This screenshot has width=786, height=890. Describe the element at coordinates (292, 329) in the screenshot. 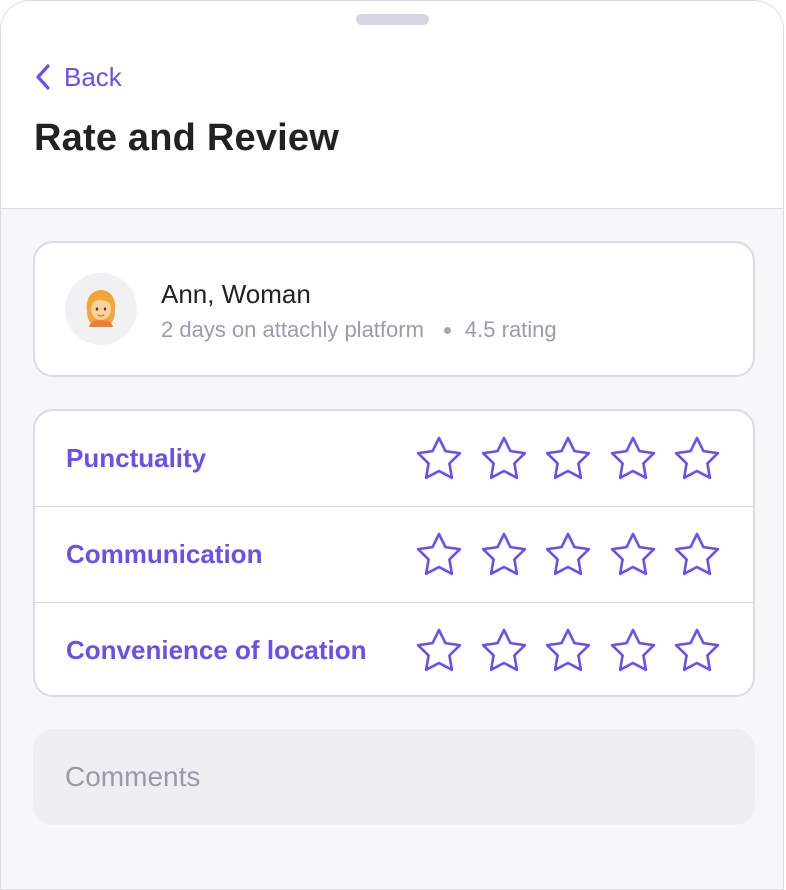

I see `platform-days: 2 days on attachly platform` at that location.